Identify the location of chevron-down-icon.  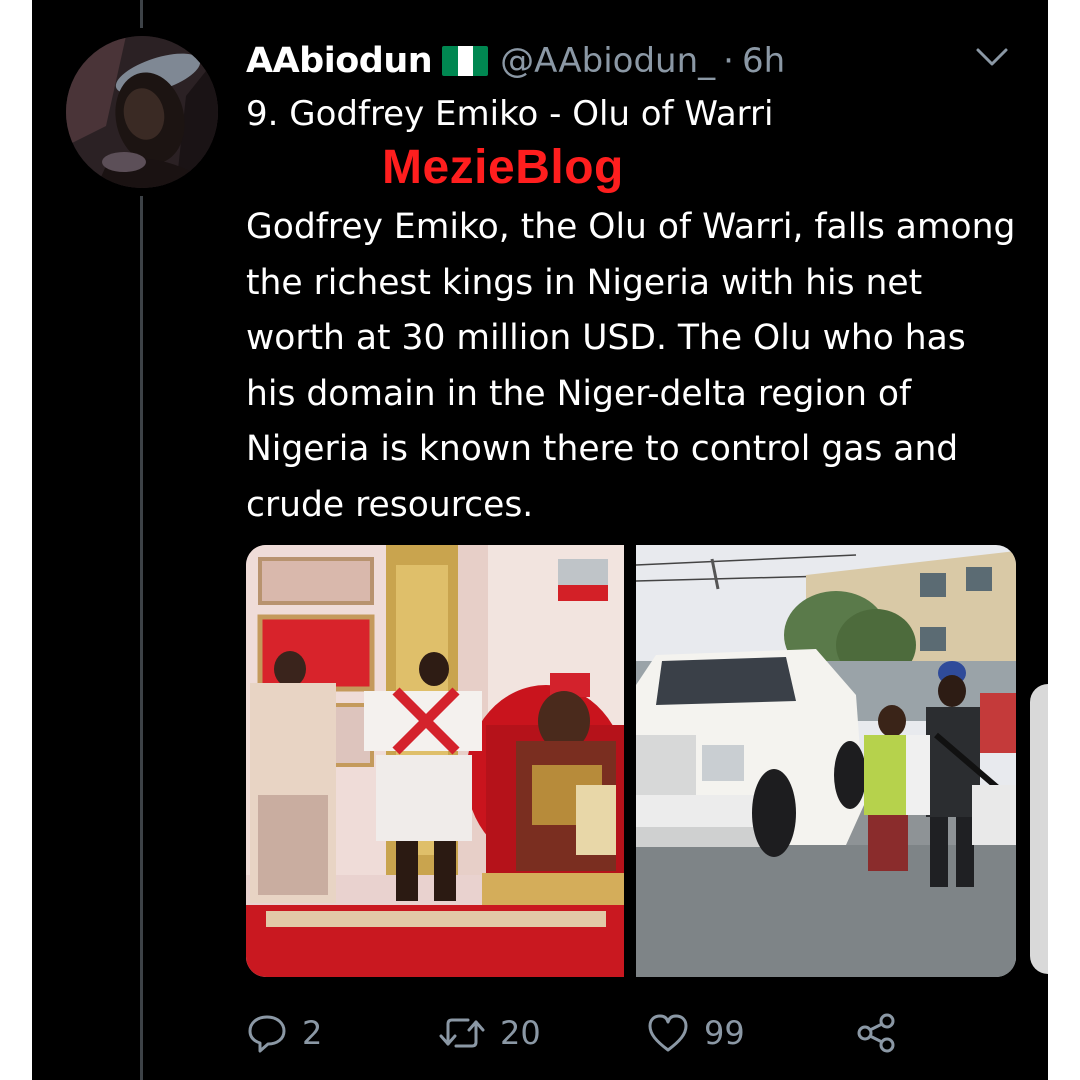
(992, 57).